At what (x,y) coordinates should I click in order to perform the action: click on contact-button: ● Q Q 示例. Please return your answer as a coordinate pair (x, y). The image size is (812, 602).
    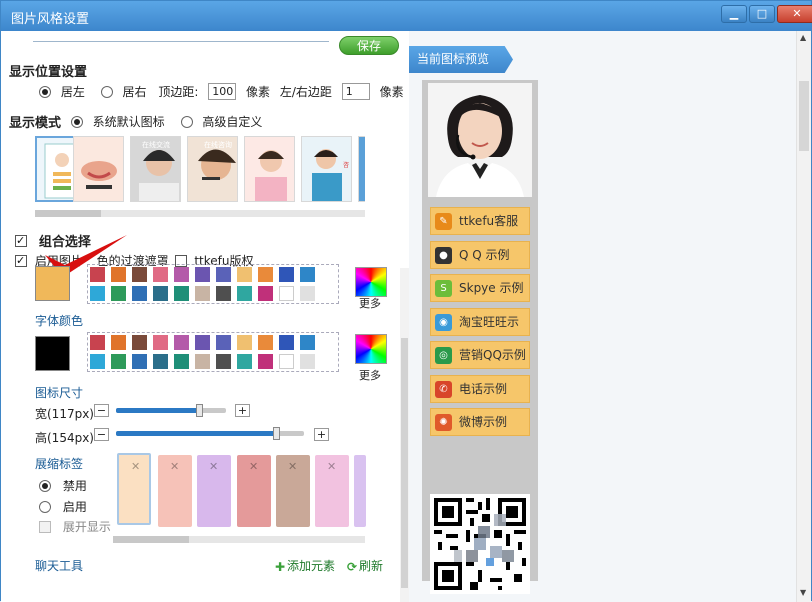
    Looking at the image, I should click on (480, 254).